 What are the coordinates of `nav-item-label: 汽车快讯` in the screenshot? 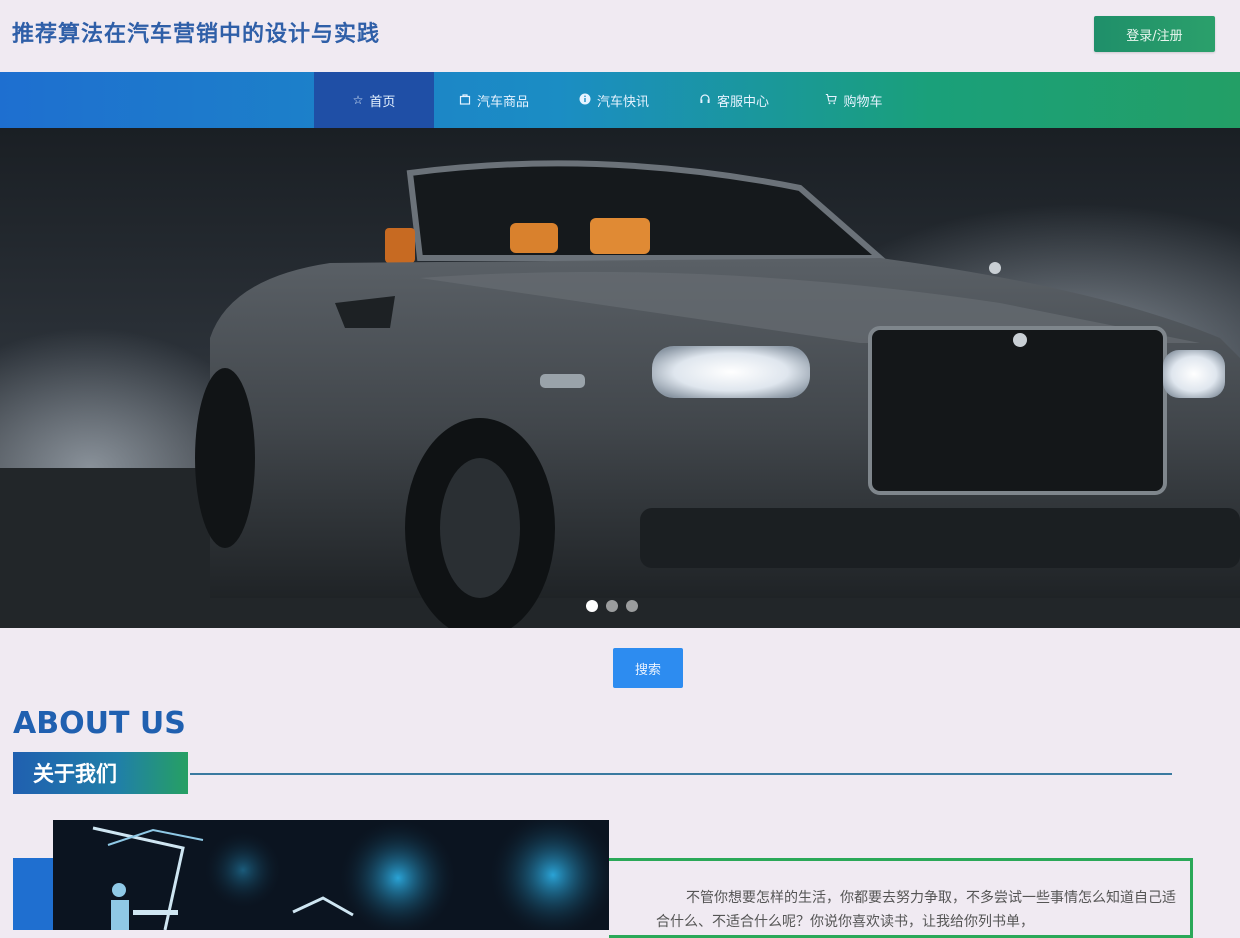 It's located at (622, 102).